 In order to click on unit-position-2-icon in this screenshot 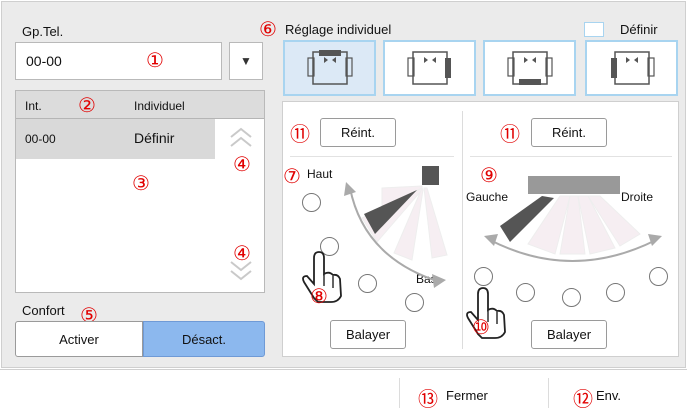, I will do `click(428, 68)`.